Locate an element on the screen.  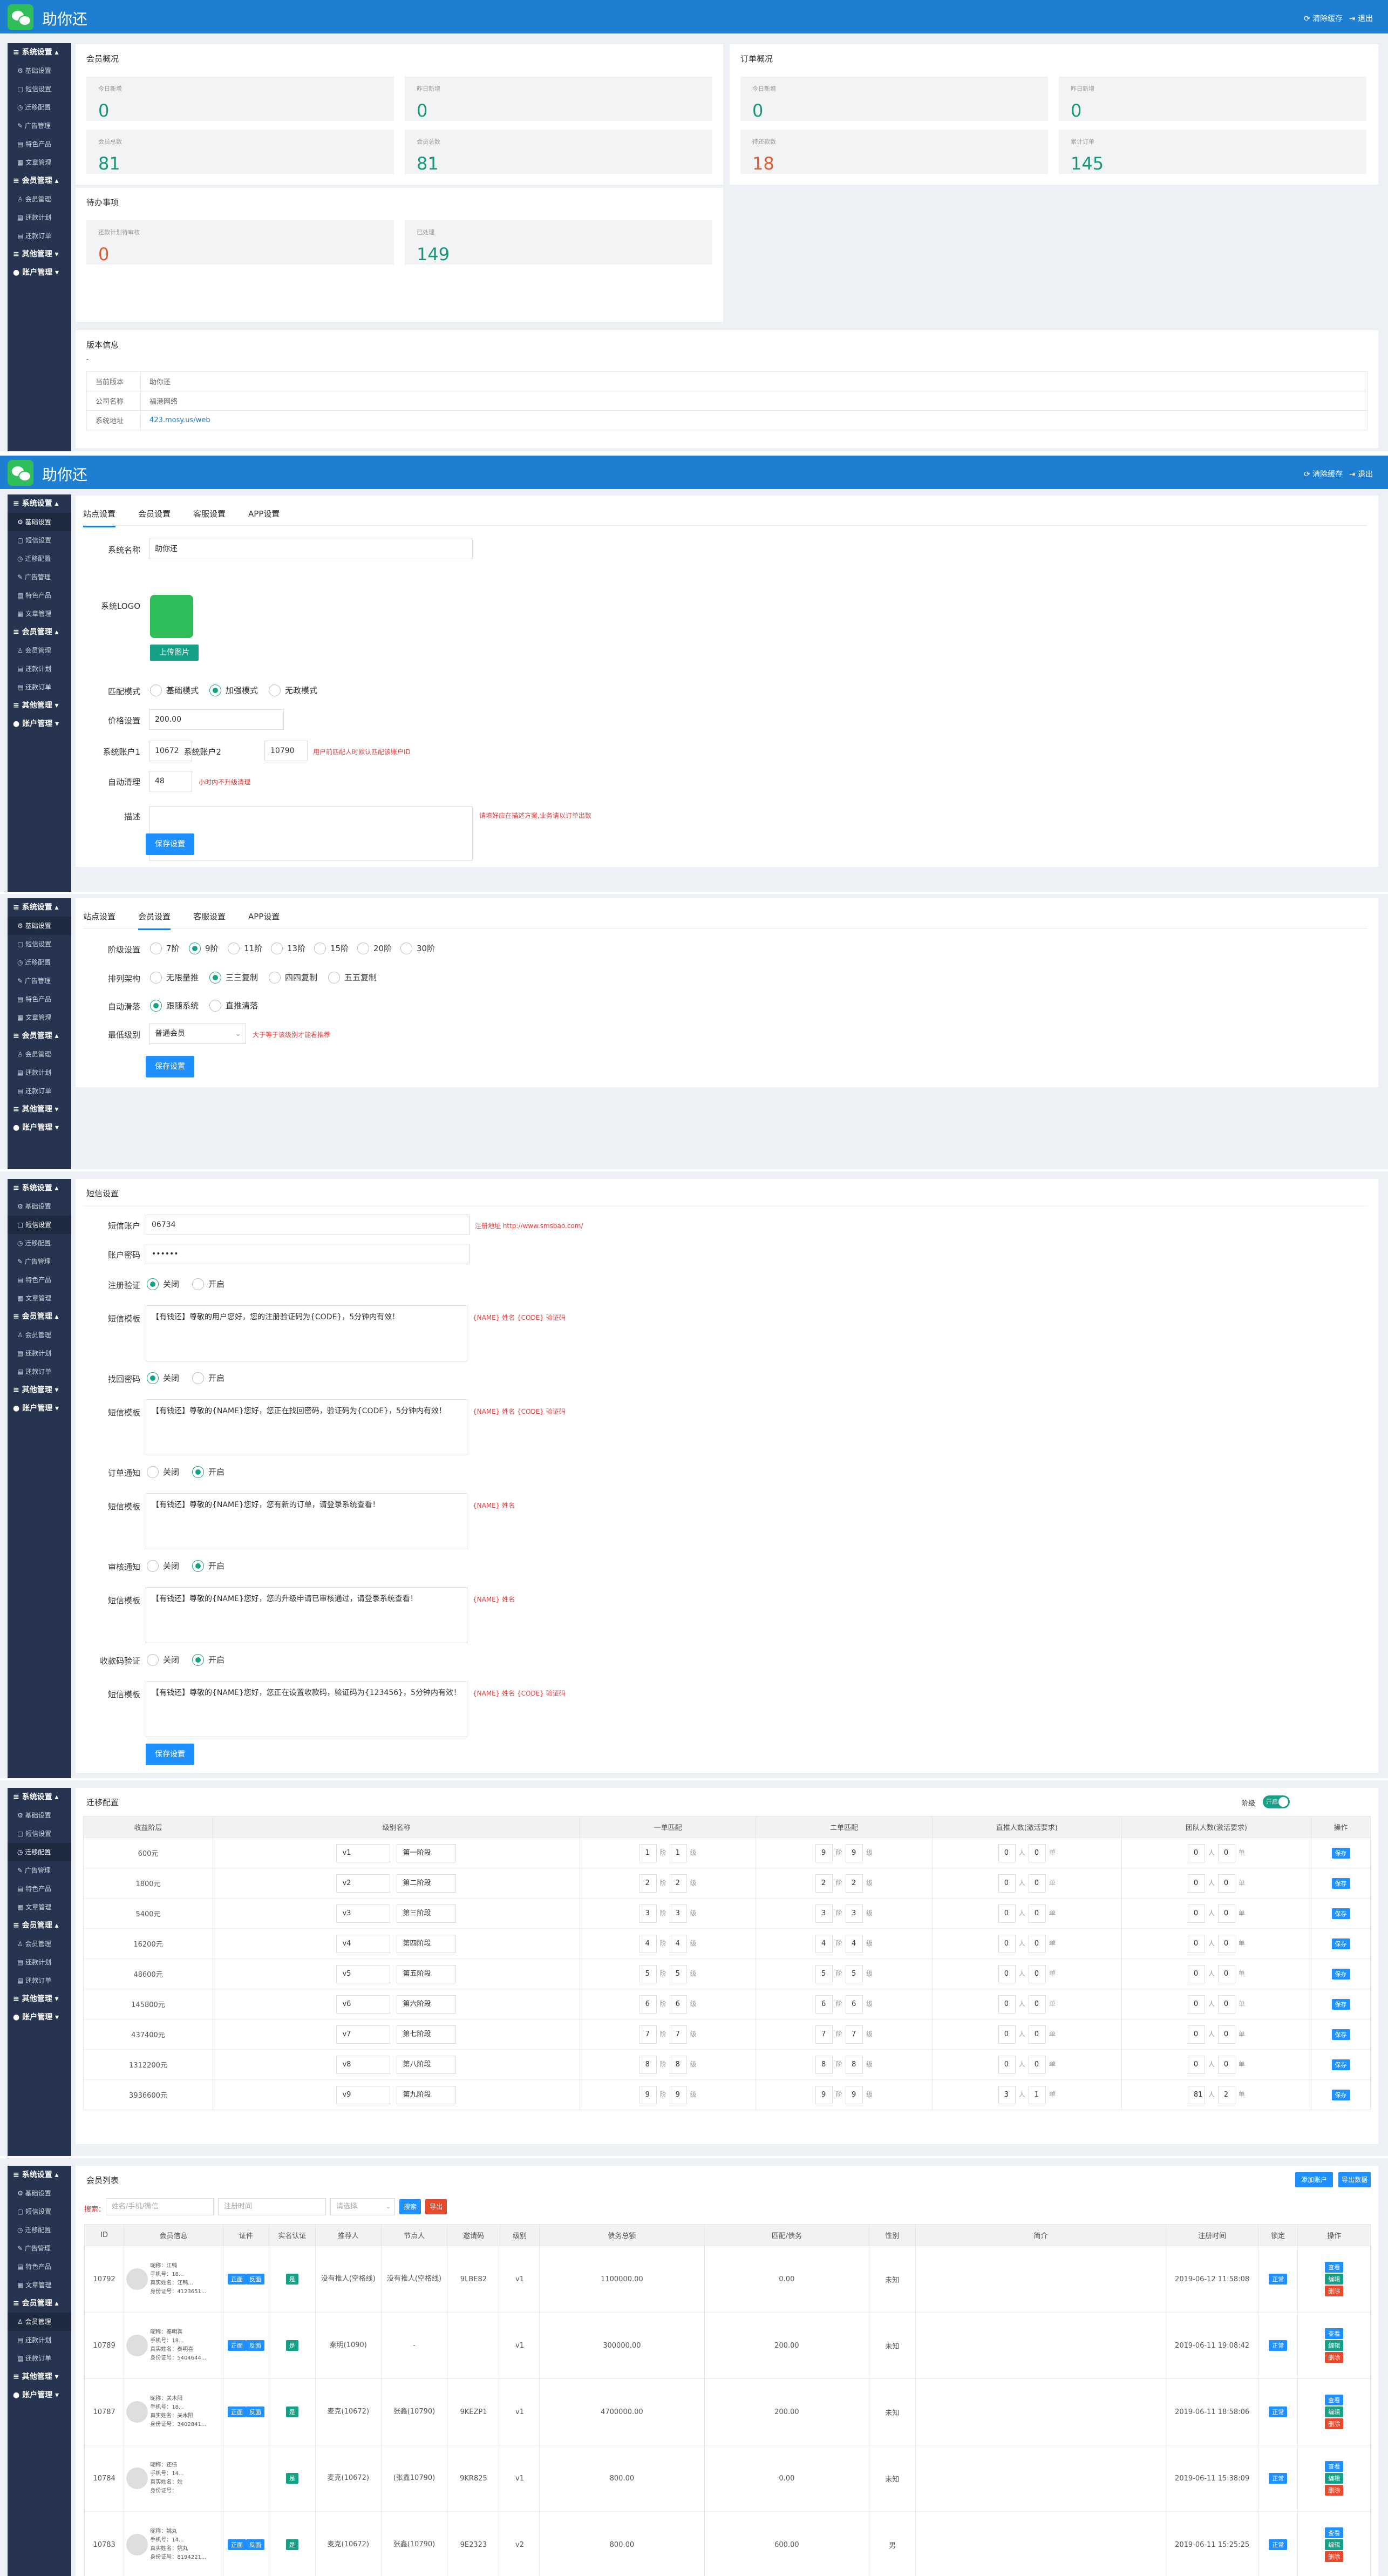
value-input: 7 is located at coordinates (678, 2035).